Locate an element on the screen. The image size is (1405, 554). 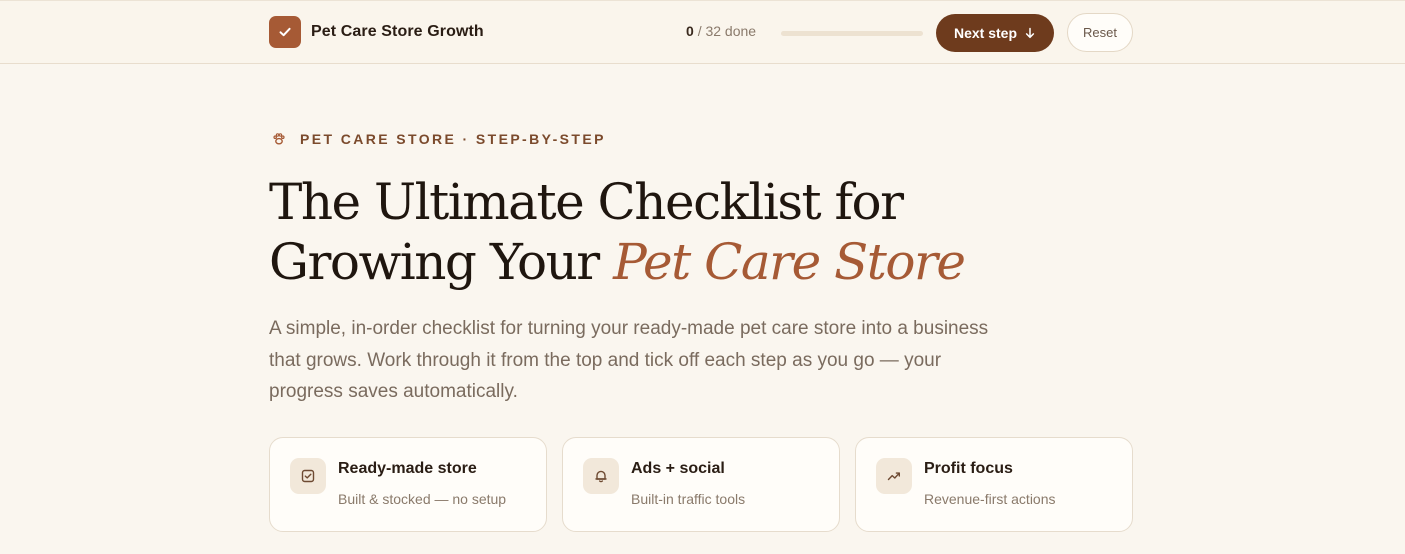
eyebrow-text: PET CARE STORE · STEP-BY-STEP is located at coordinates (453, 139).